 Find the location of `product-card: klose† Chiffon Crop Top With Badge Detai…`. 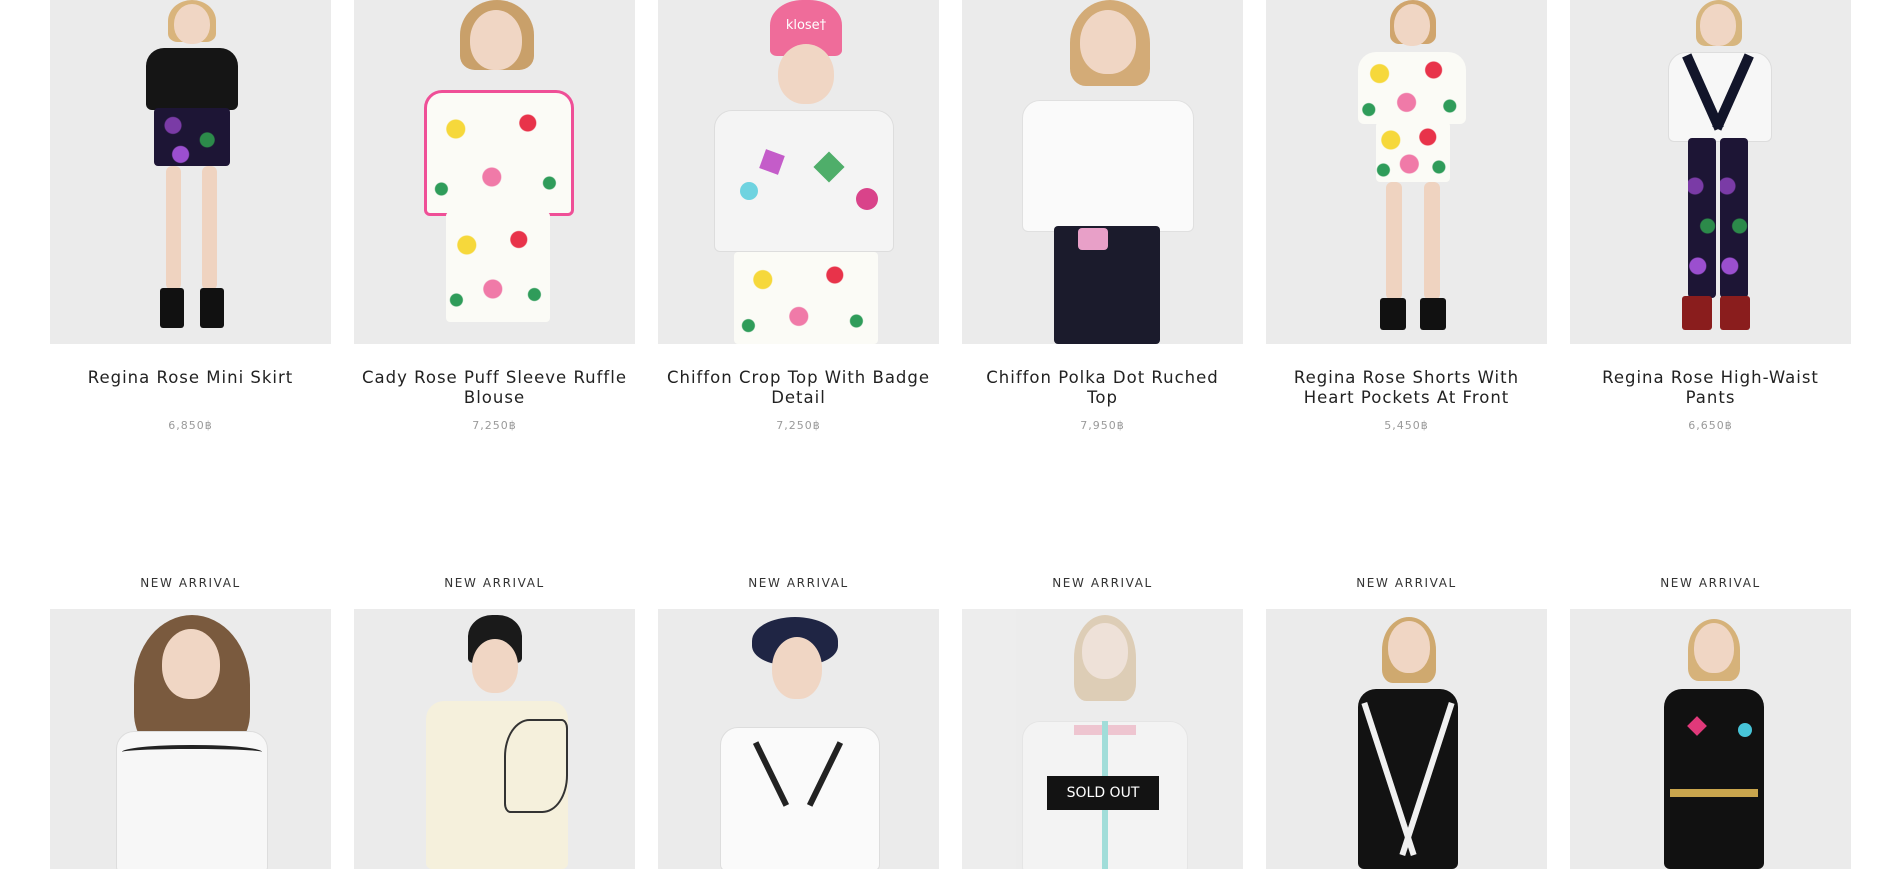

product-card: klose† Chiffon Crop Top With Badge Detai… is located at coordinates (798, 216).